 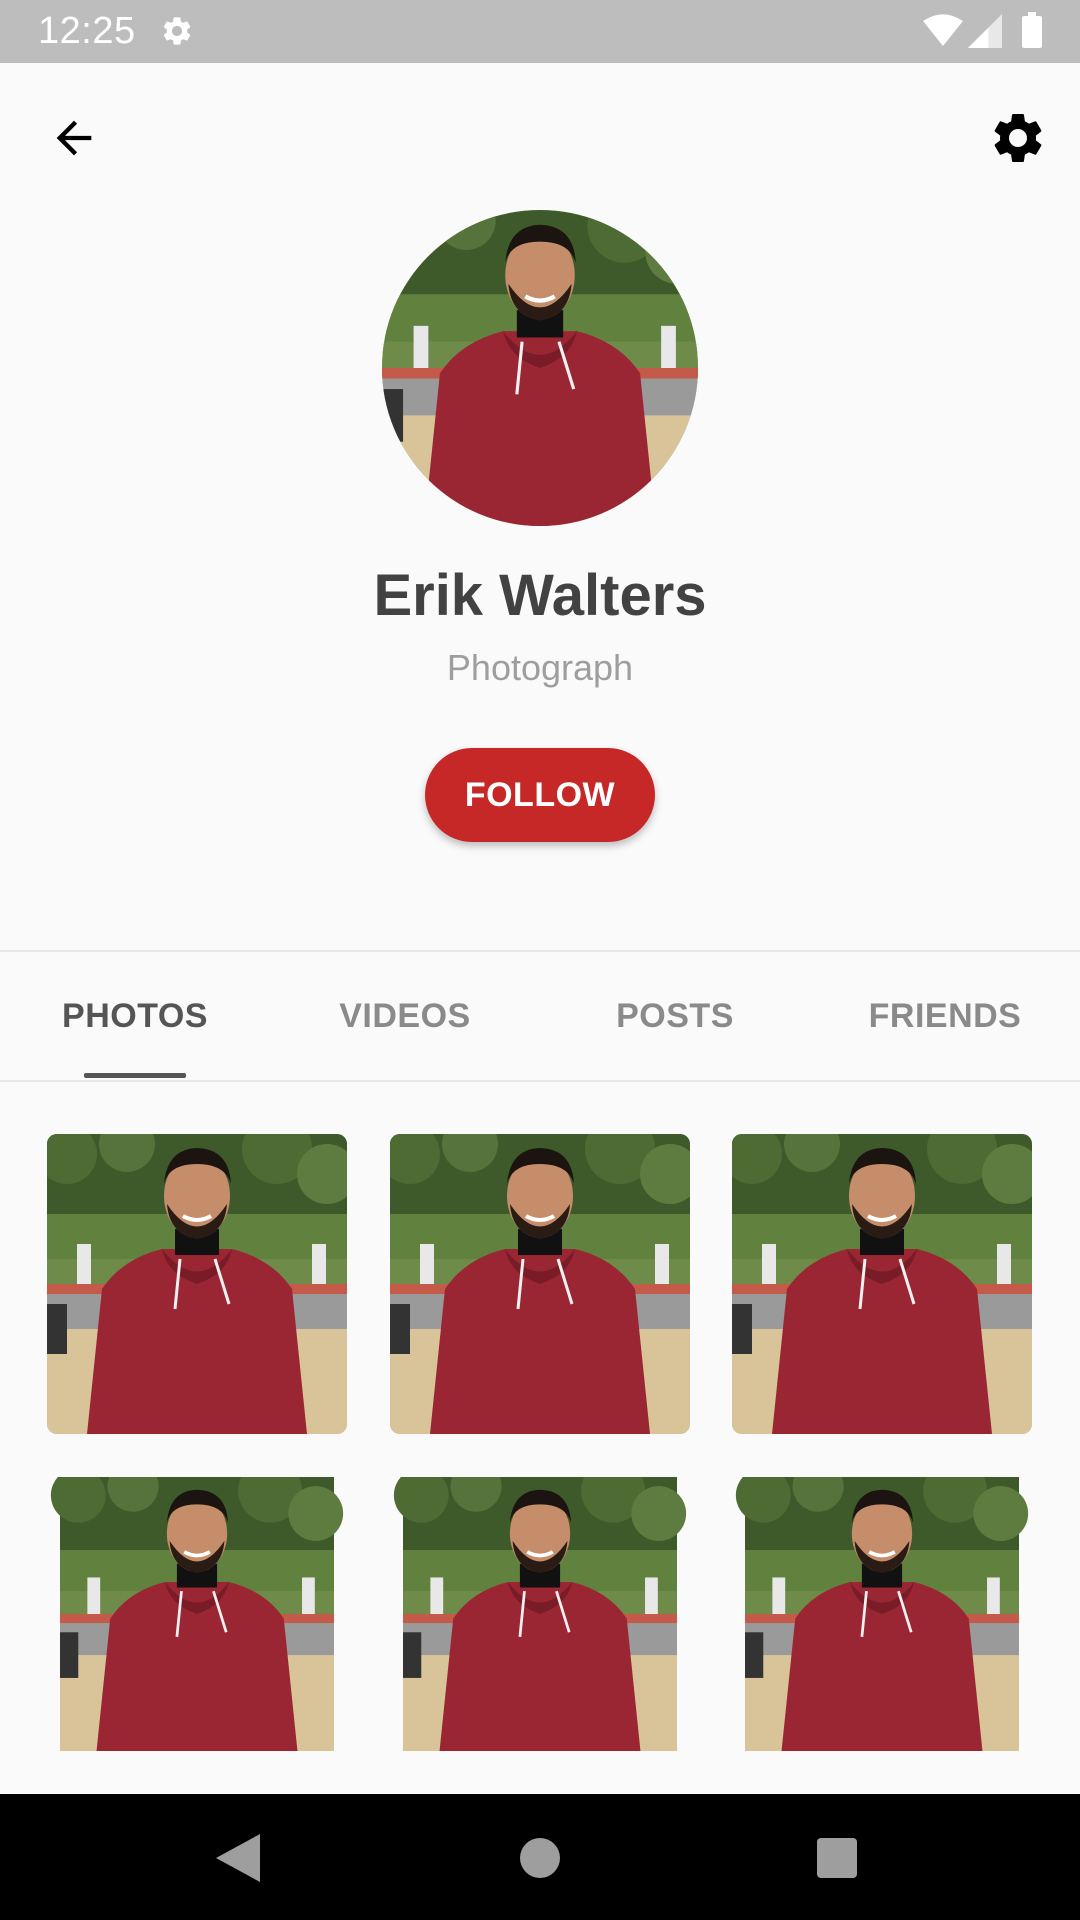 I want to click on profile-name: Erik Walters, so click(x=540, y=595).